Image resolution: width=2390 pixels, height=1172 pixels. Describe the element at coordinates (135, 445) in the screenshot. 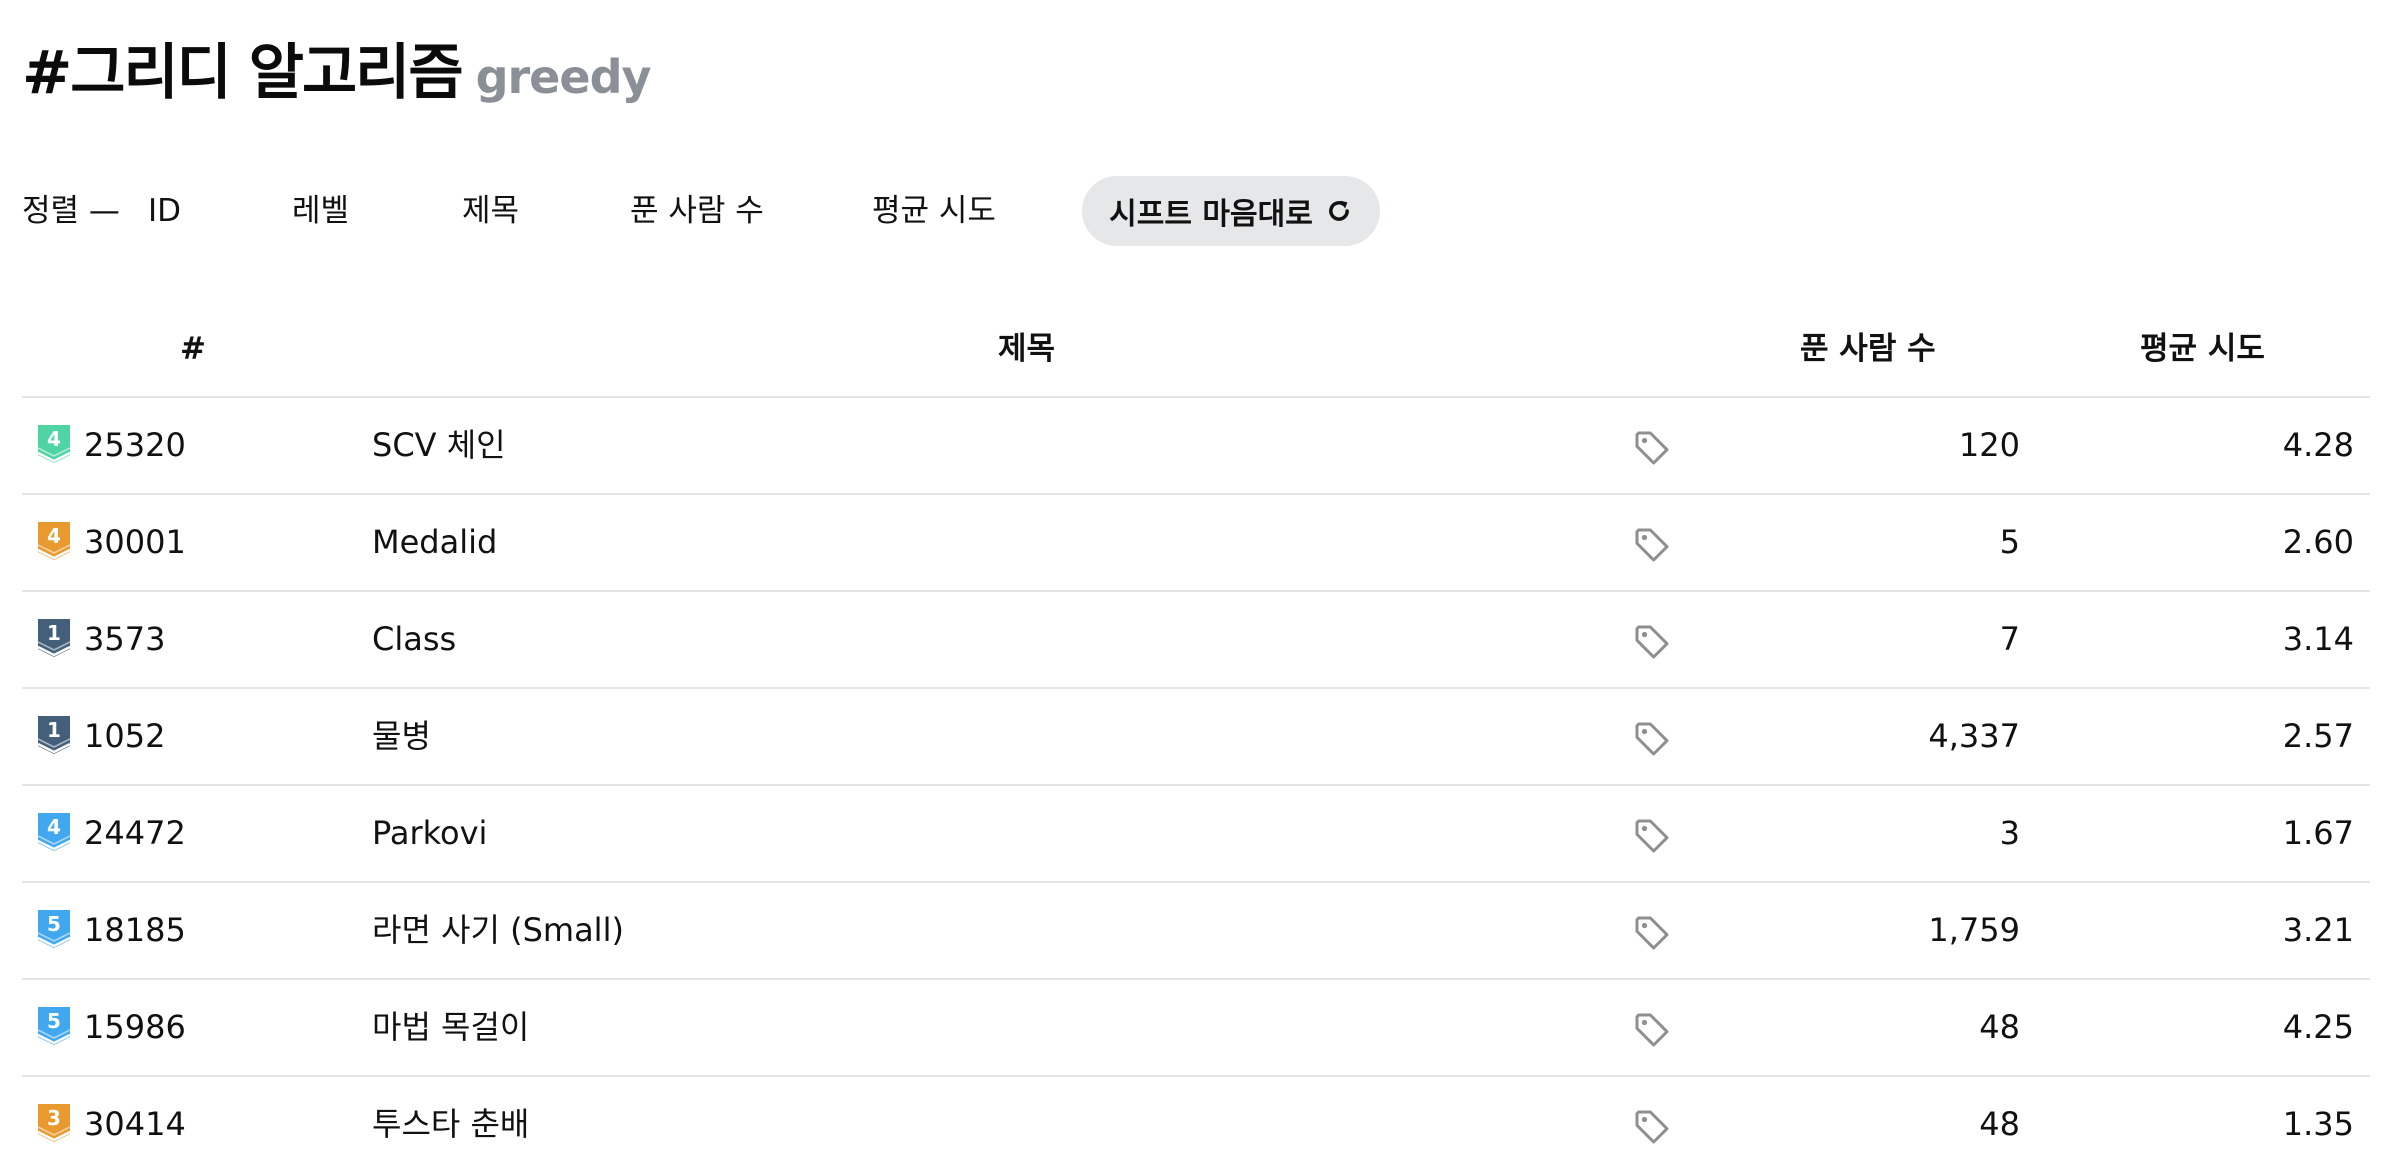

I see `problem-id: 25320` at that location.